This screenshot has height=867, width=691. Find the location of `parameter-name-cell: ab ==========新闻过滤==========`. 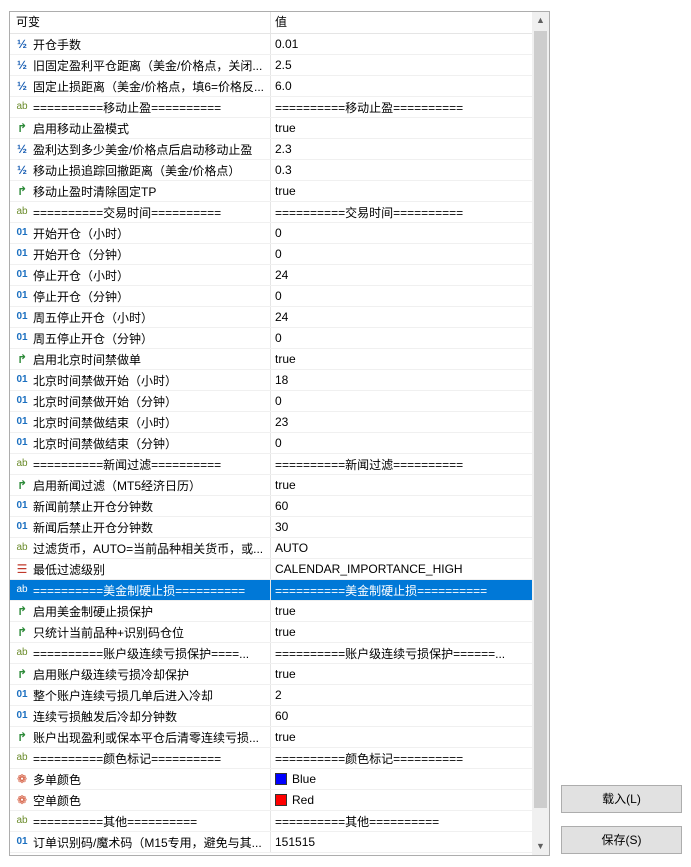

parameter-name-cell: ab ==========新闻过滤========== is located at coordinates (140, 464).